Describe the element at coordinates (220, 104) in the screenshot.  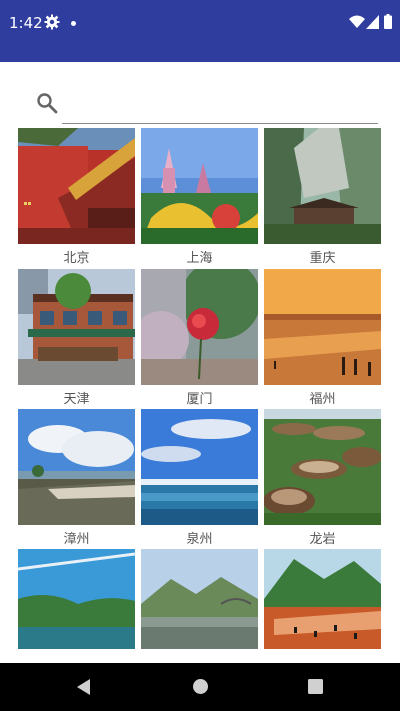
I see `search-input` at that location.